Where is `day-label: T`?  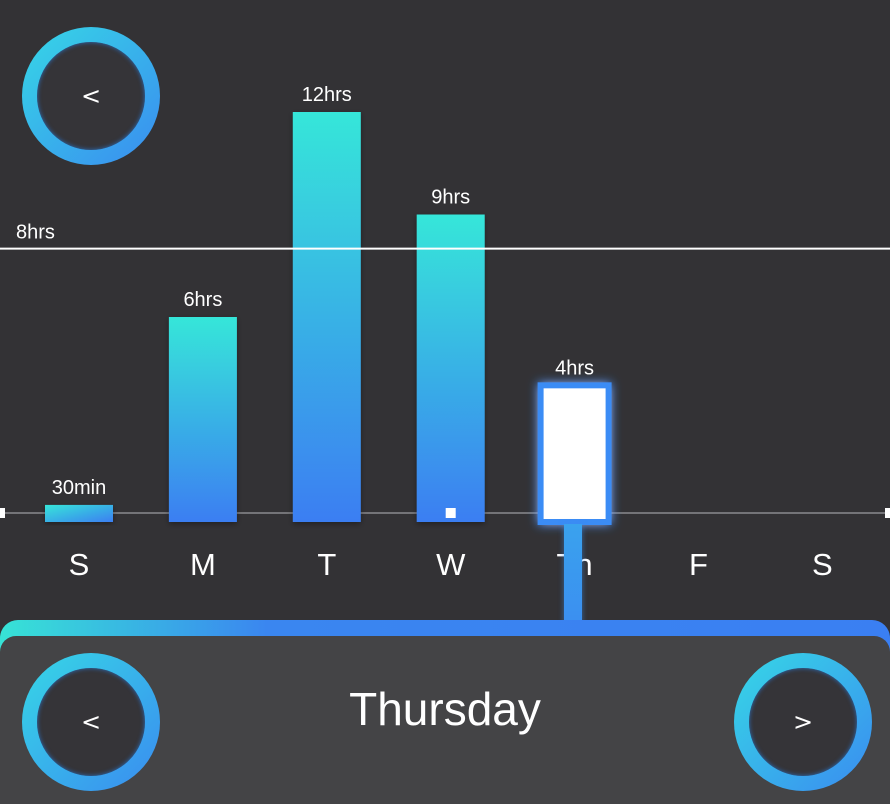
day-label: T is located at coordinates (326, 564).